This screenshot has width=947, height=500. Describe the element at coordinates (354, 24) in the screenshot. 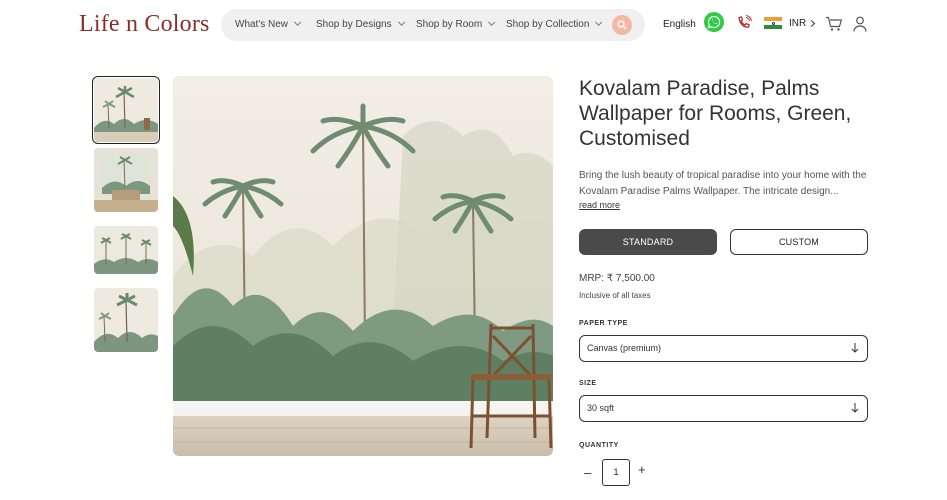

I see `nav-label: Shop by Designs` at that location.